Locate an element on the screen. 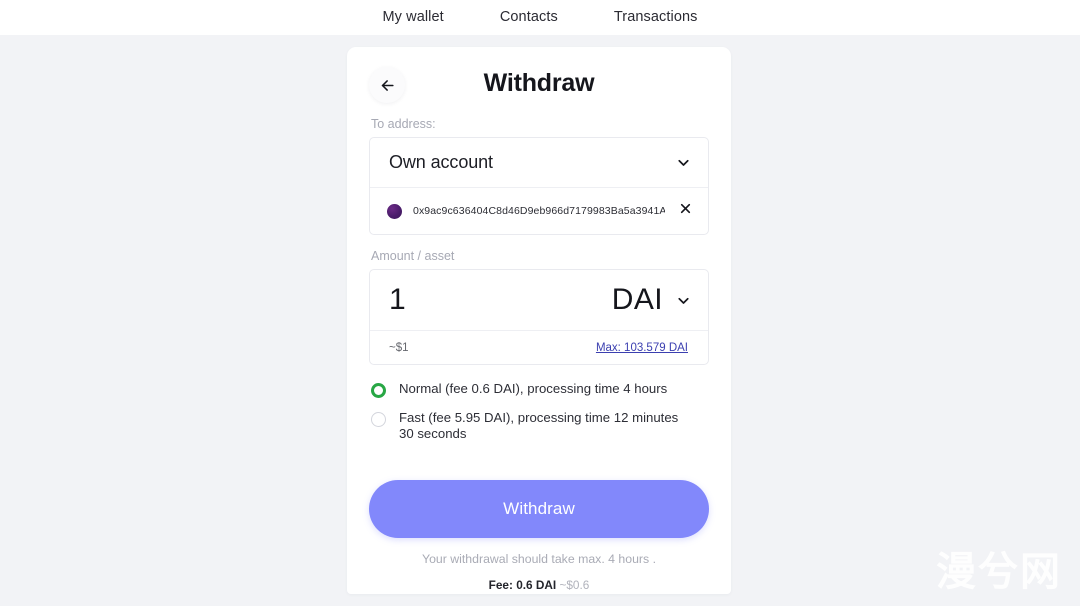 This screenshot has height=606, width=1080. fee-summary: Fee: 0.6 DAI ~$0.6 is located at coordinates (539, 585).